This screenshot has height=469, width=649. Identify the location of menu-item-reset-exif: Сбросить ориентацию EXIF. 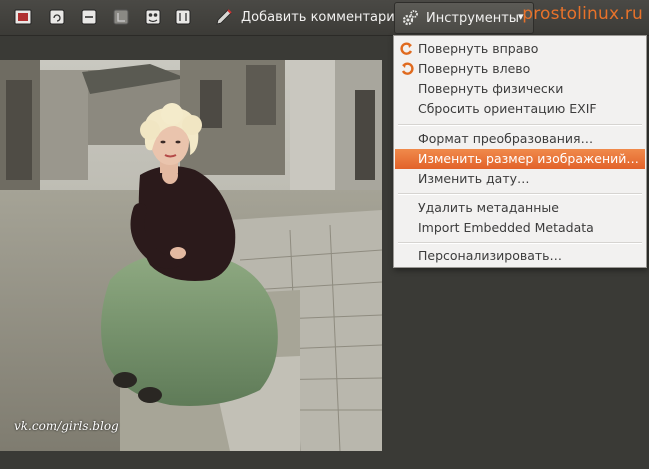
(520, 109).